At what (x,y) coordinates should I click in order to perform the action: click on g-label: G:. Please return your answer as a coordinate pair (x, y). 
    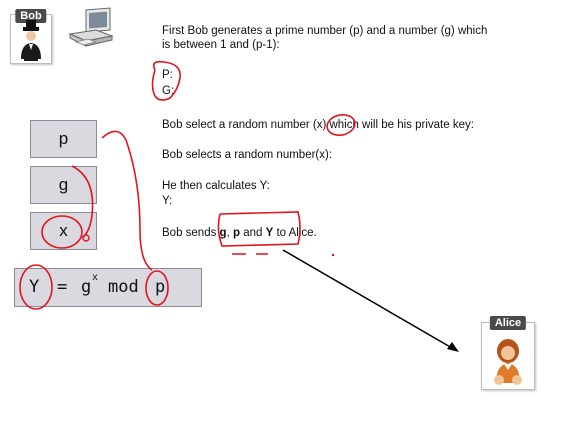
    Looking at the image, I should click on (168, 91).